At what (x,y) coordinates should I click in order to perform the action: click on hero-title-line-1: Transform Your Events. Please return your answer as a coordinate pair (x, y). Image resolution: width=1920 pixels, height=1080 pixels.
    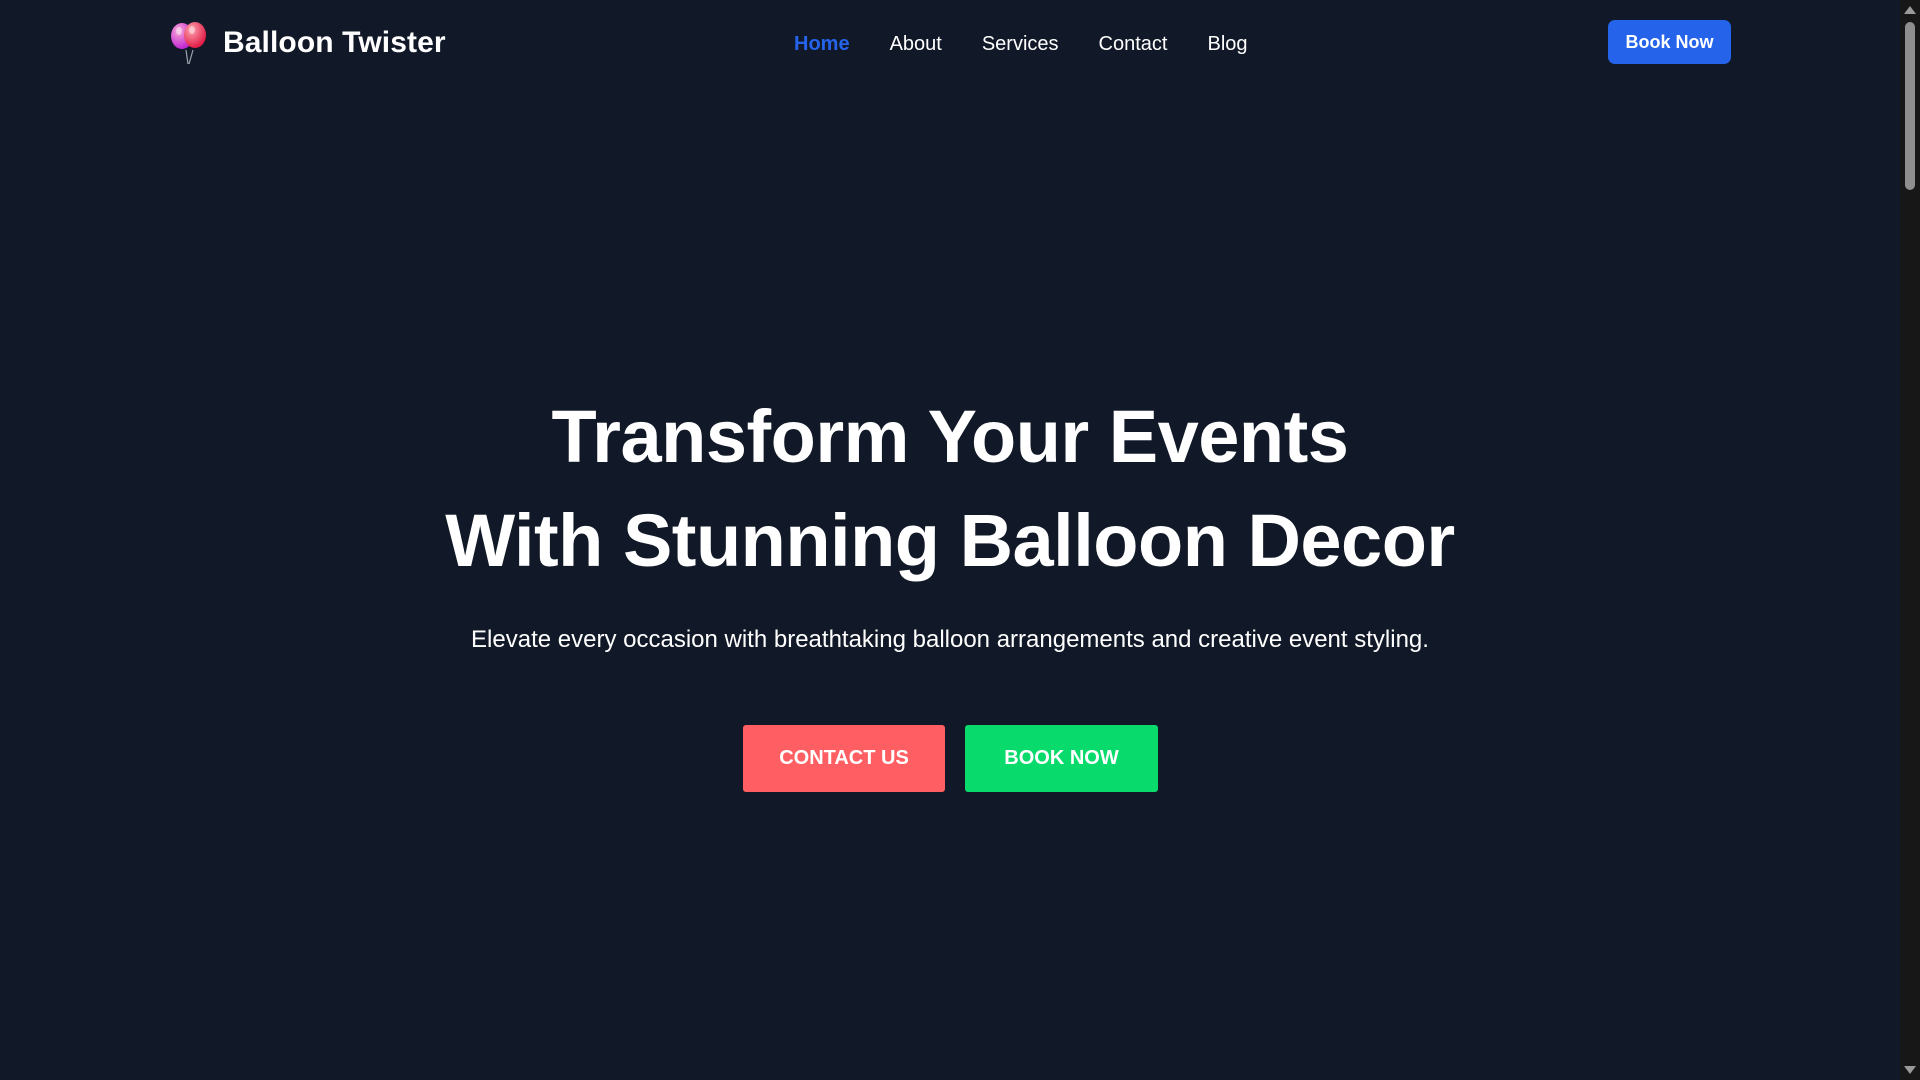
    Looking at the image, I should click on (950, 436).